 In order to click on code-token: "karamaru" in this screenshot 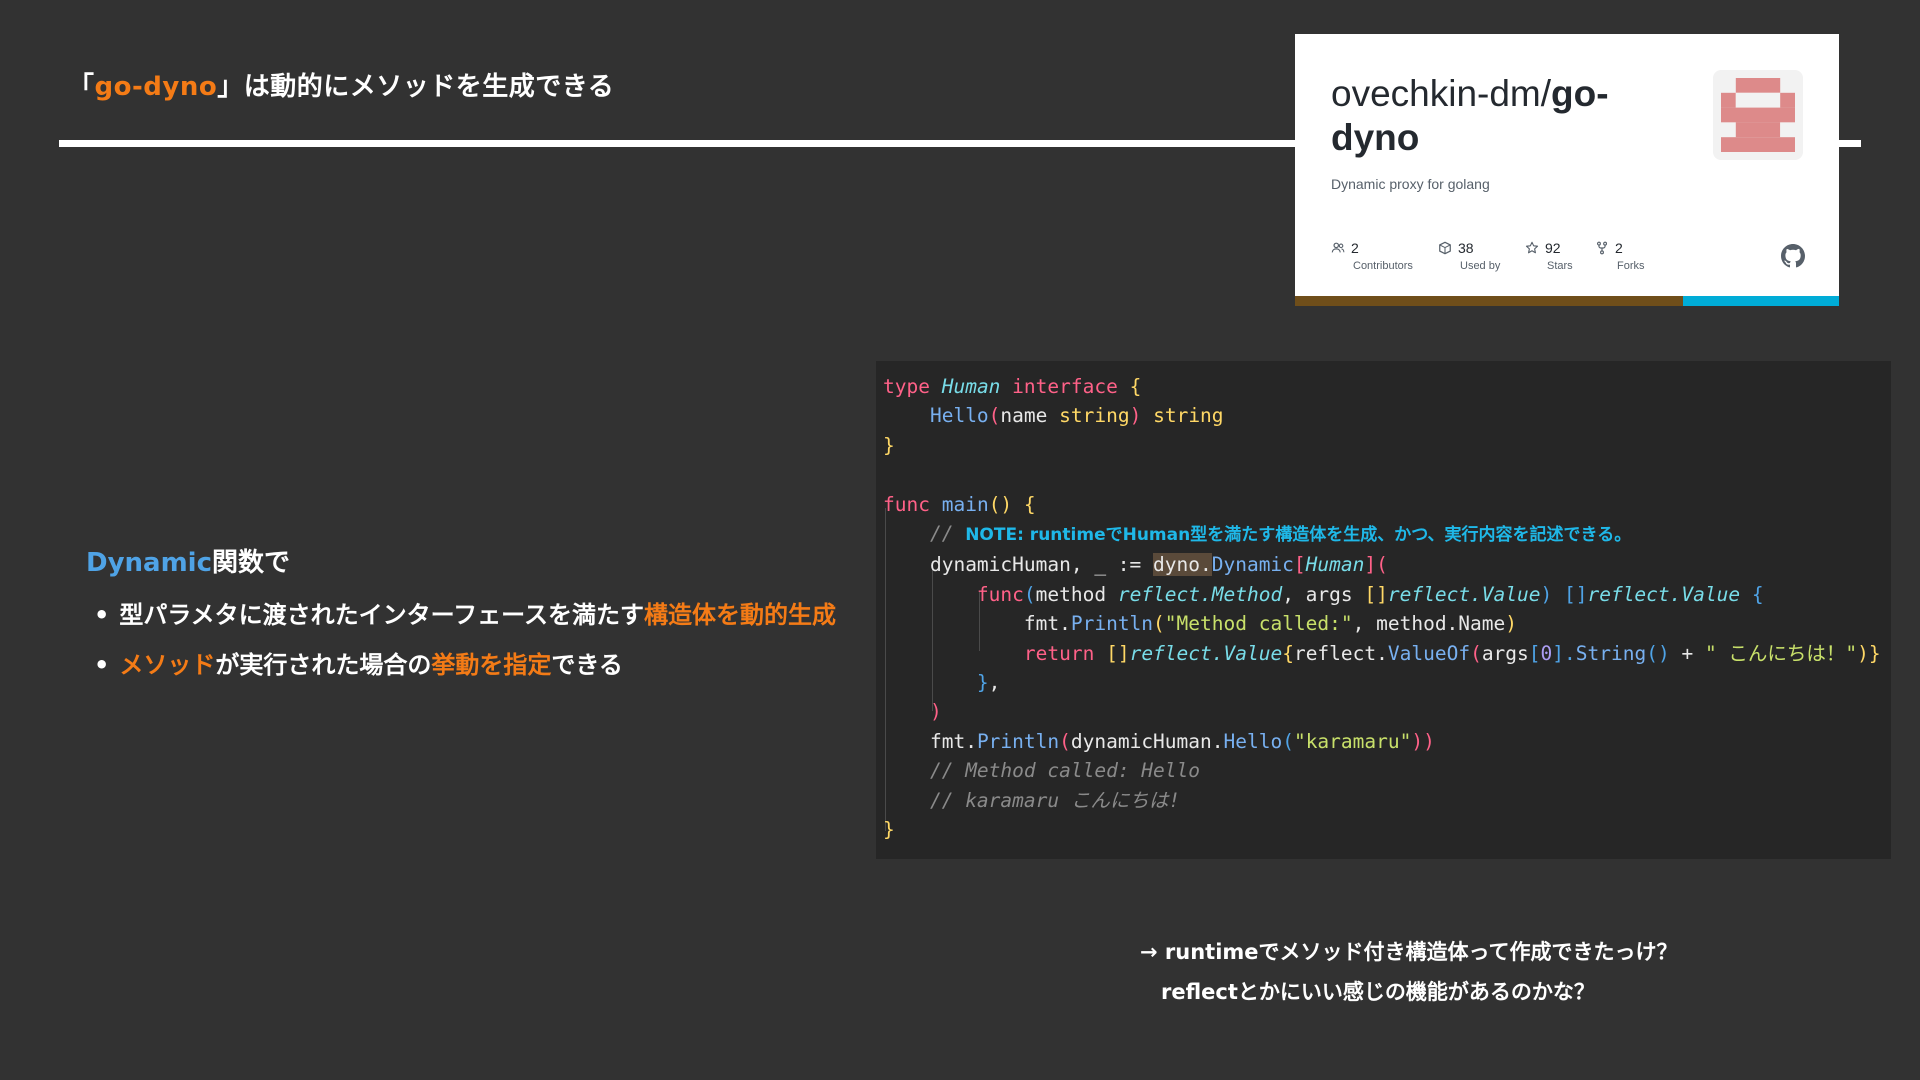, I will do `click(1352, 741)`.